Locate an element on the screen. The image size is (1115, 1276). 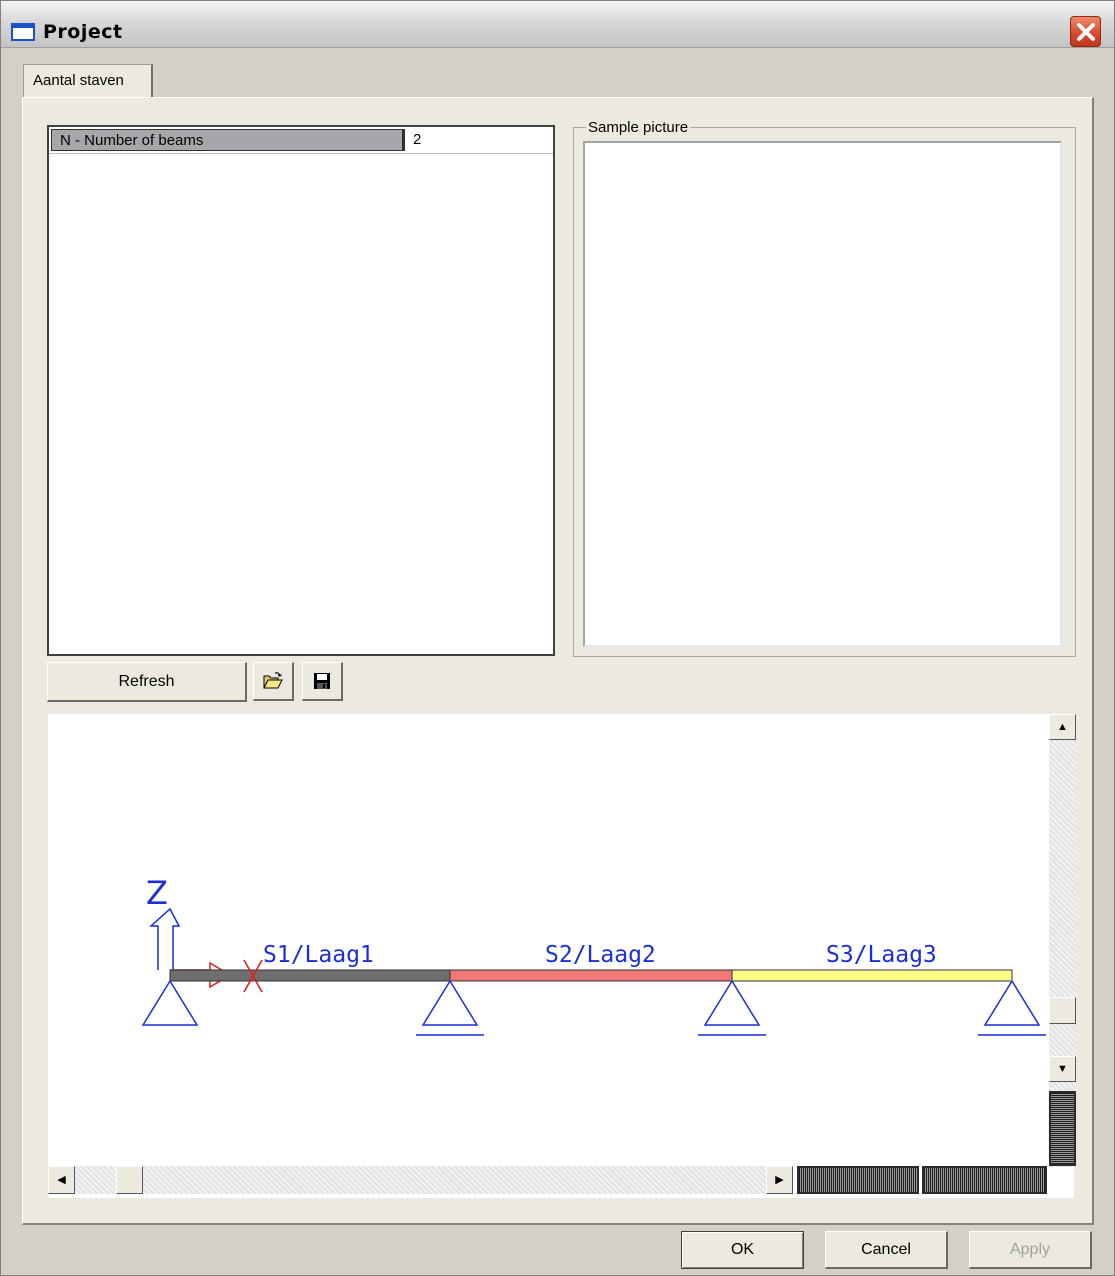
open-button is located at coordinates (273, 681).